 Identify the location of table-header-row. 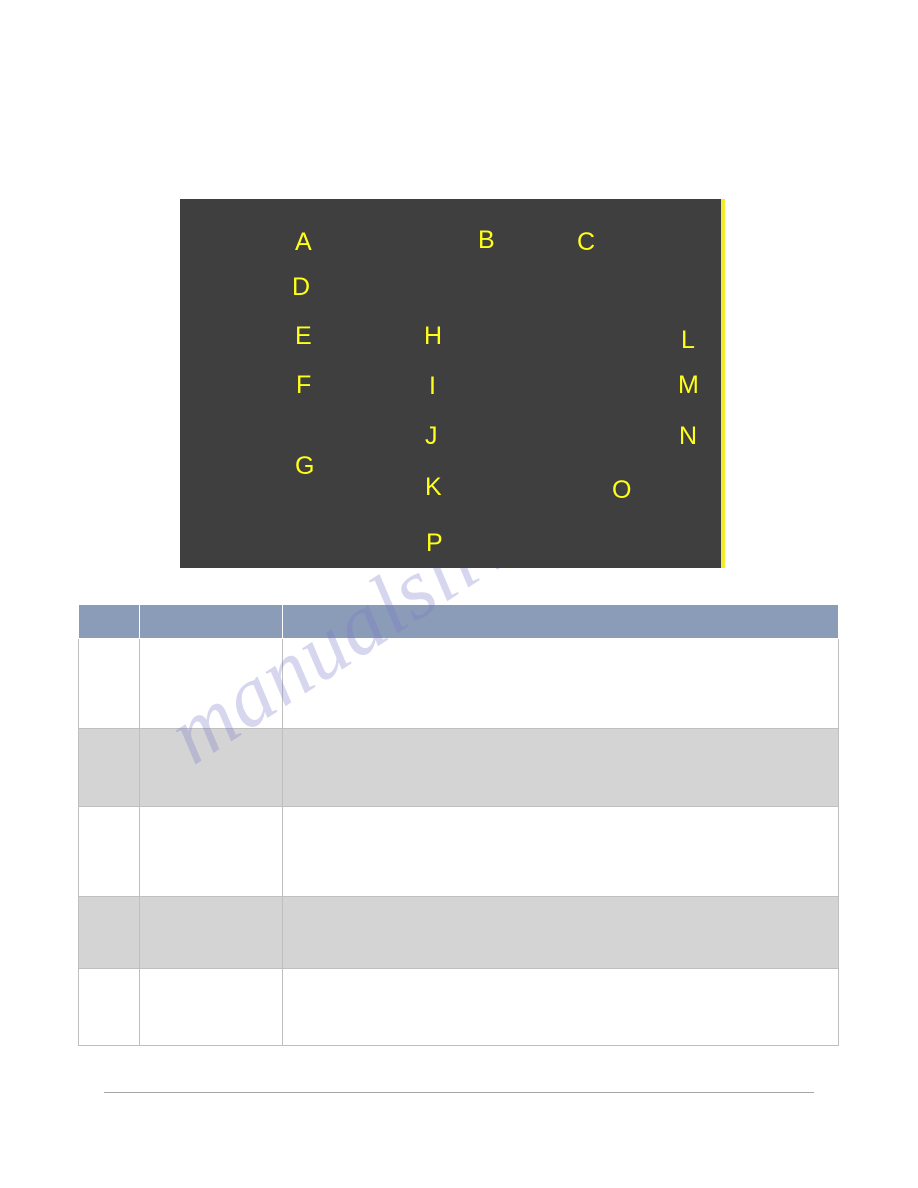
(458, 621).